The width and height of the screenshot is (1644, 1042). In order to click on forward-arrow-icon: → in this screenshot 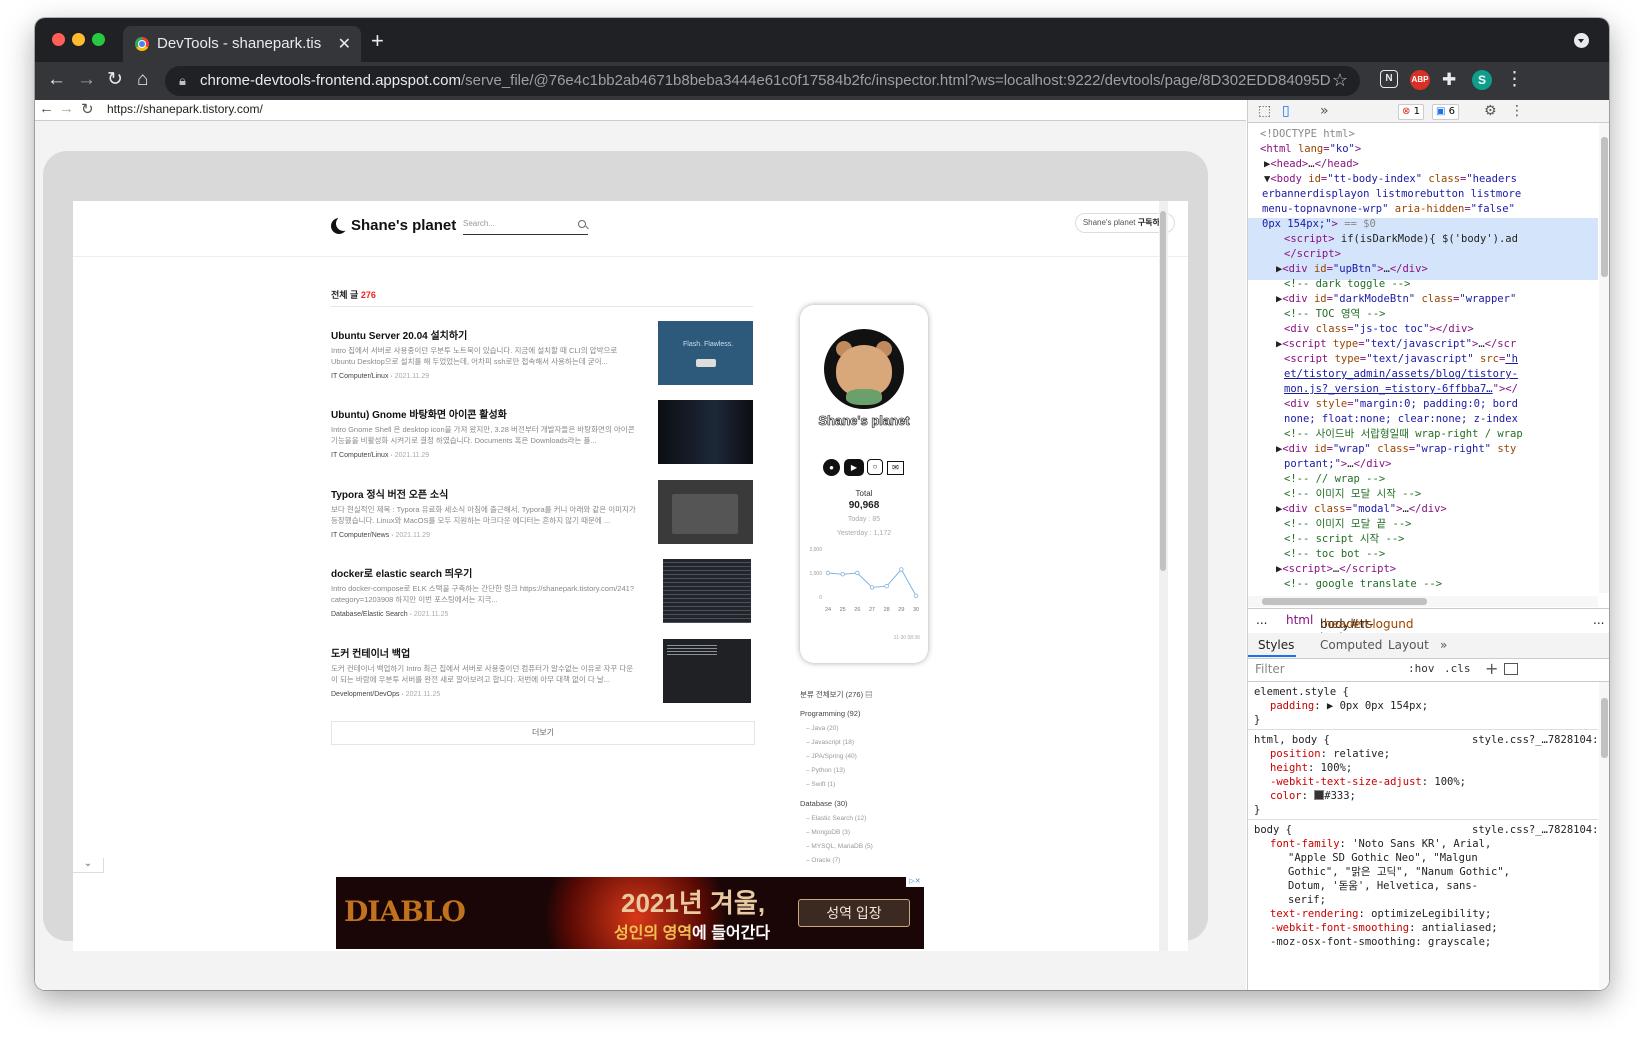, I will do `click(86, 80)`.